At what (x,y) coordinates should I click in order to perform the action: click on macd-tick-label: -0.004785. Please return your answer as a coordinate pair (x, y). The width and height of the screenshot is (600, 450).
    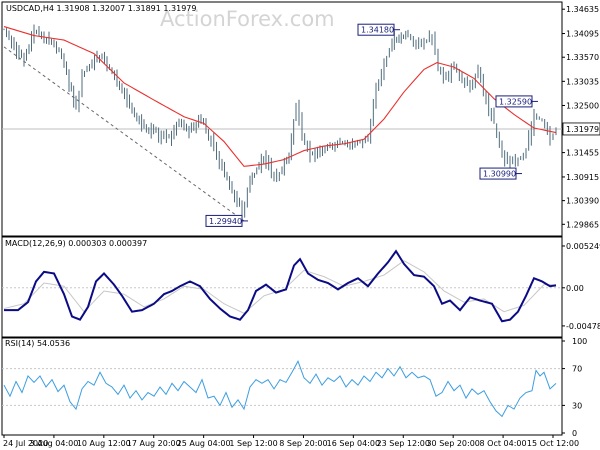
    Looking at the image, I should click on (583, 326).